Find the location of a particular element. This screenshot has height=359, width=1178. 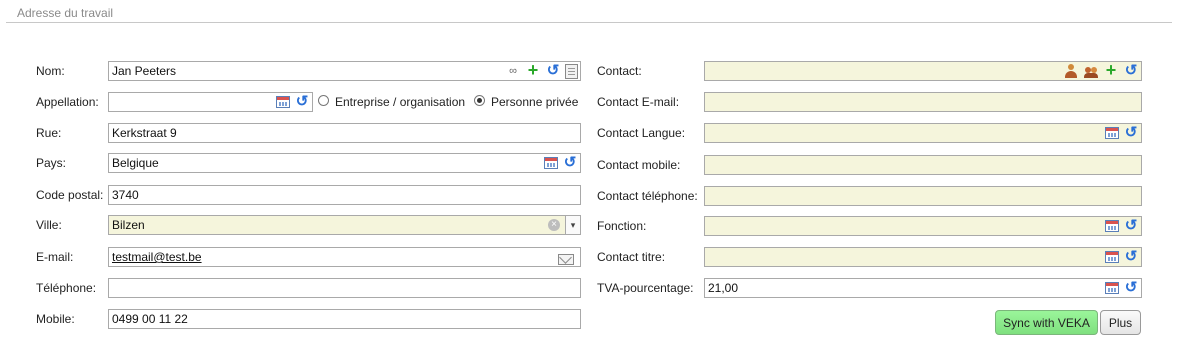

row-contact-mobile: Contact mobile: is located at coordinates (870, 165).